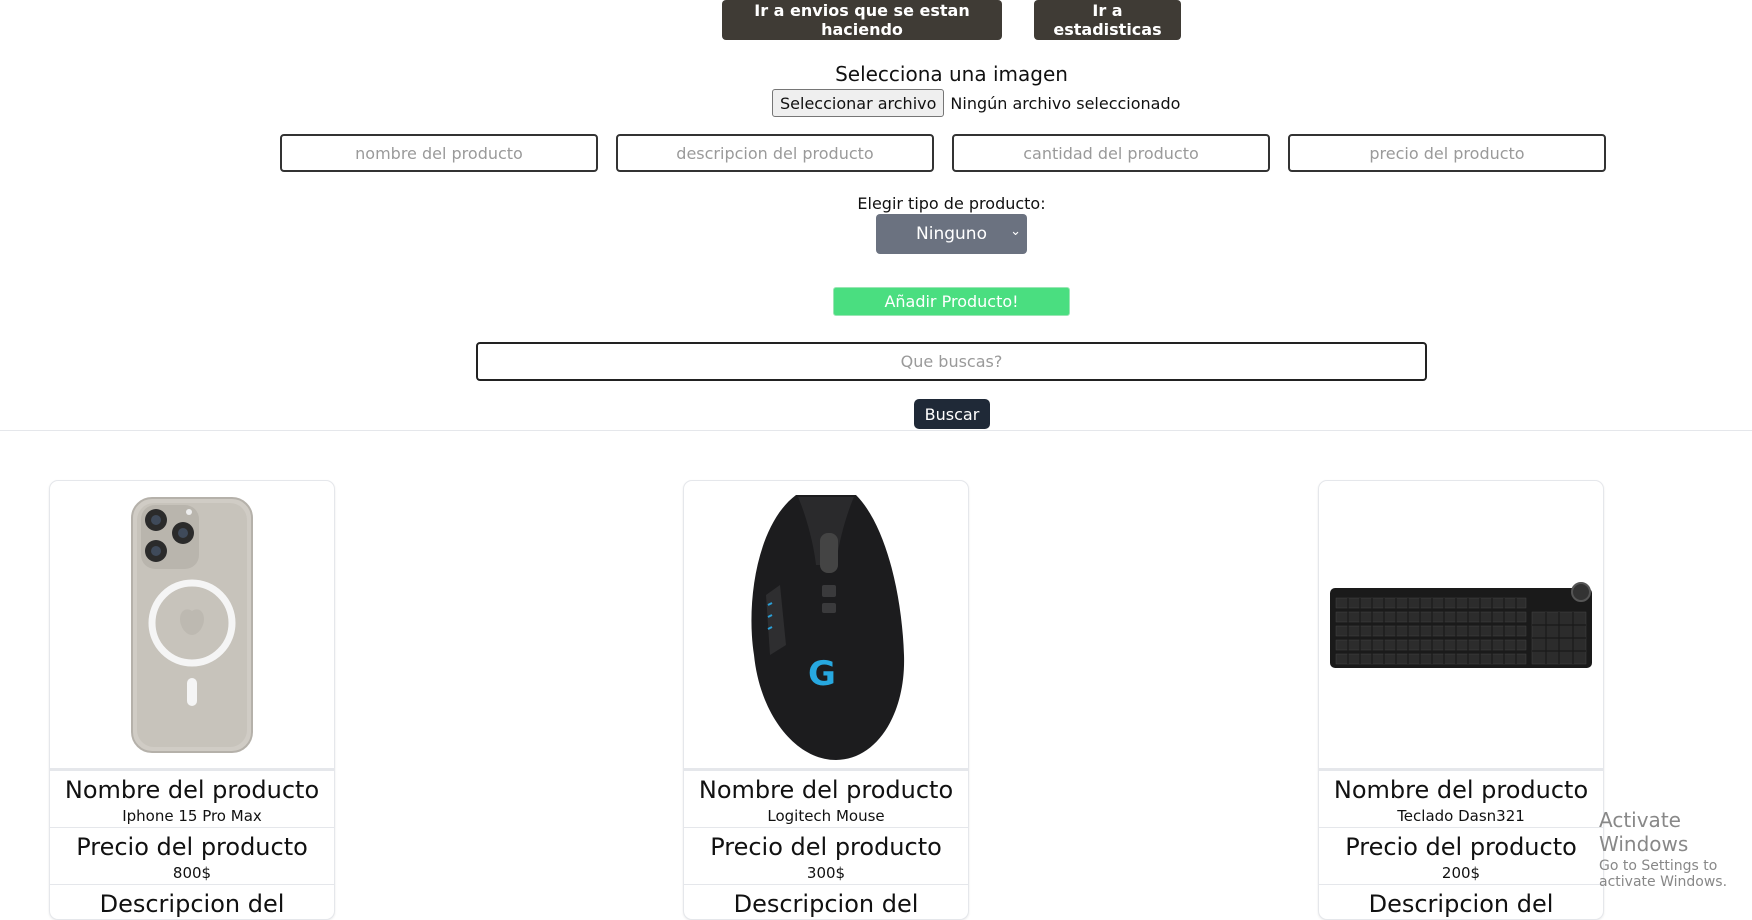  I want to click on product-name-section: Nombre del producto Teclado Dasn321, so click(1461, 799).